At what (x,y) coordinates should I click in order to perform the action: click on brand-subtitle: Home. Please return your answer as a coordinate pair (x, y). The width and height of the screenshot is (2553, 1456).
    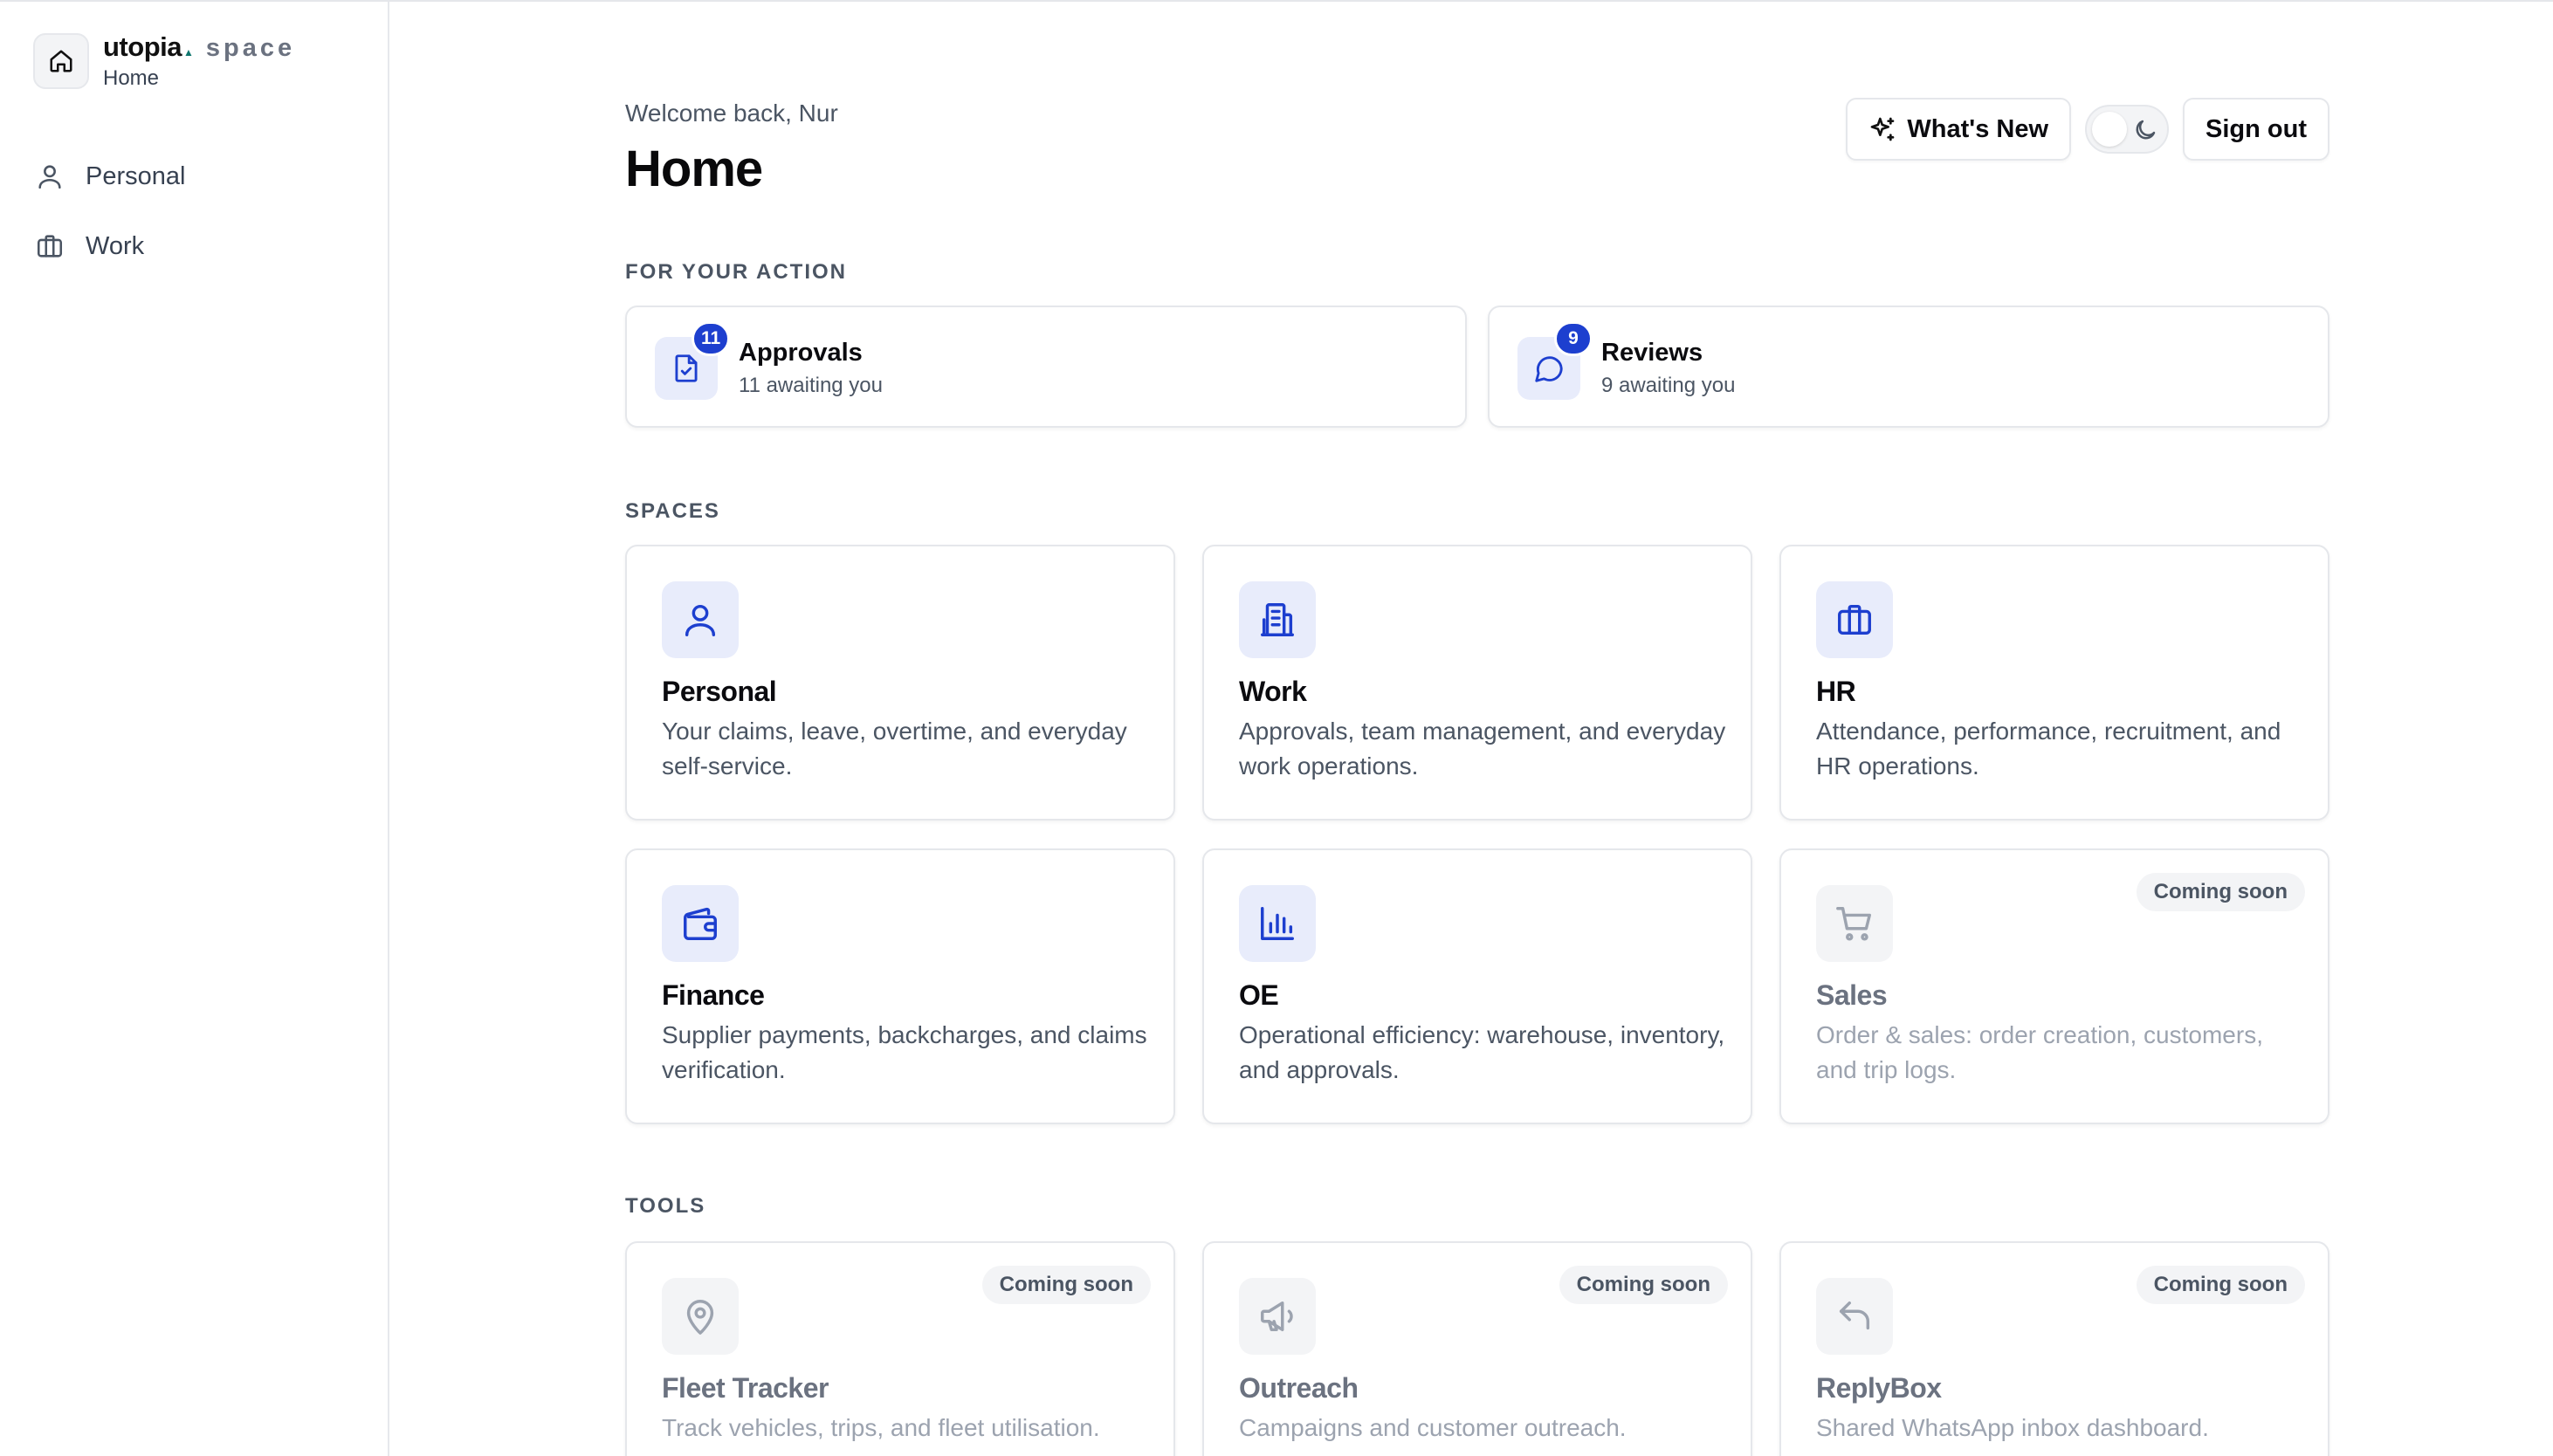
    Looking at the image, I should click on (131, 78).